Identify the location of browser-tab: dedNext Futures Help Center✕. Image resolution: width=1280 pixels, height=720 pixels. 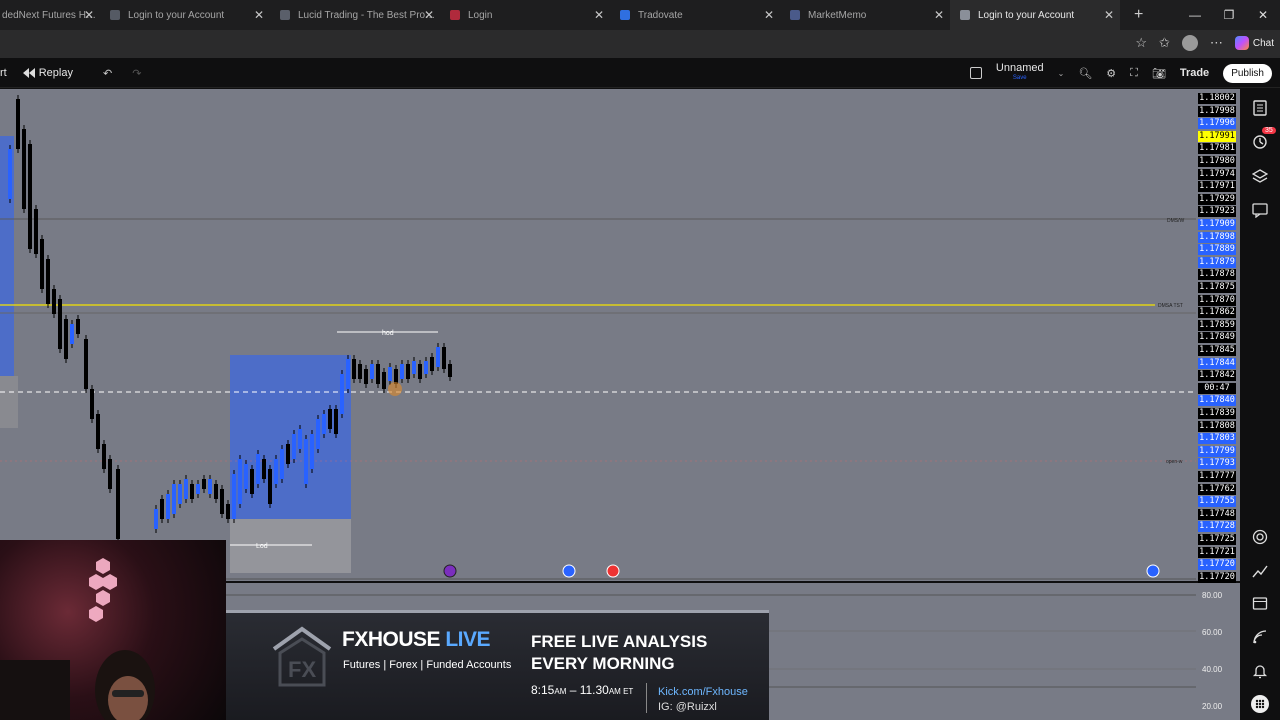
(50, 15).